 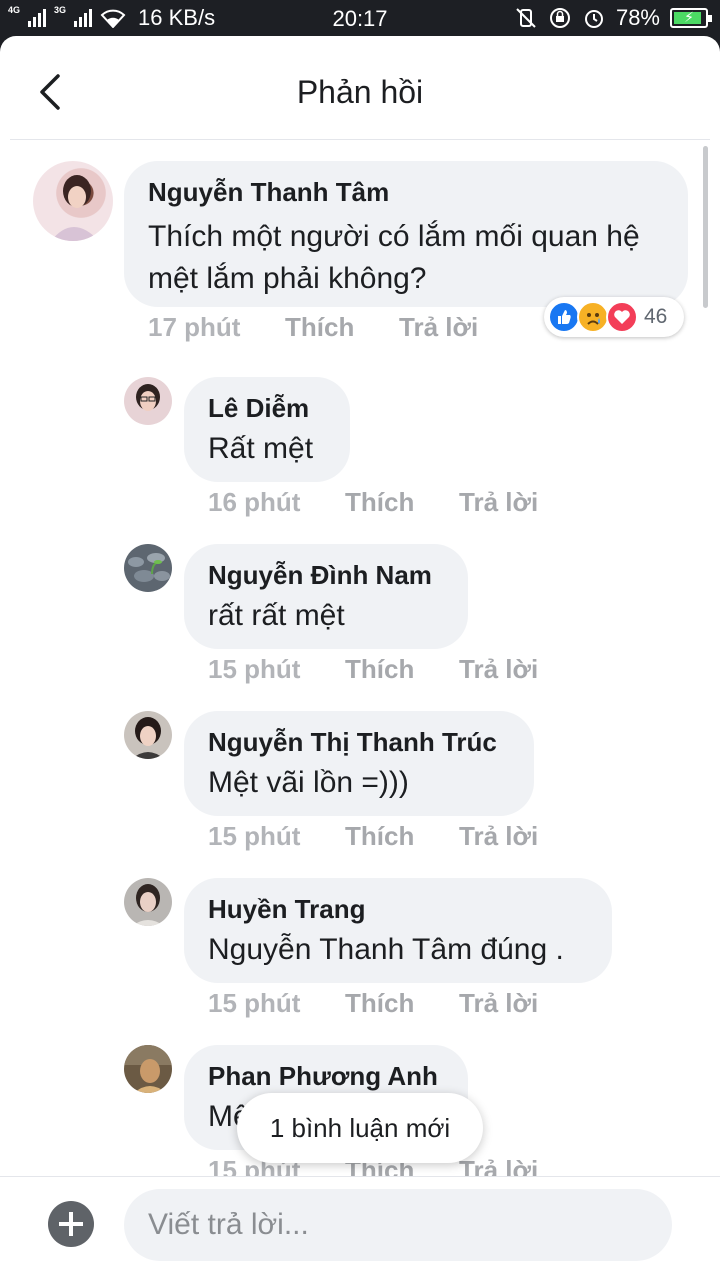 What do you see at coordinates (526, 18) in the screenshot?
I see `vibrate-off-icon` at bounding box center [526, 18].